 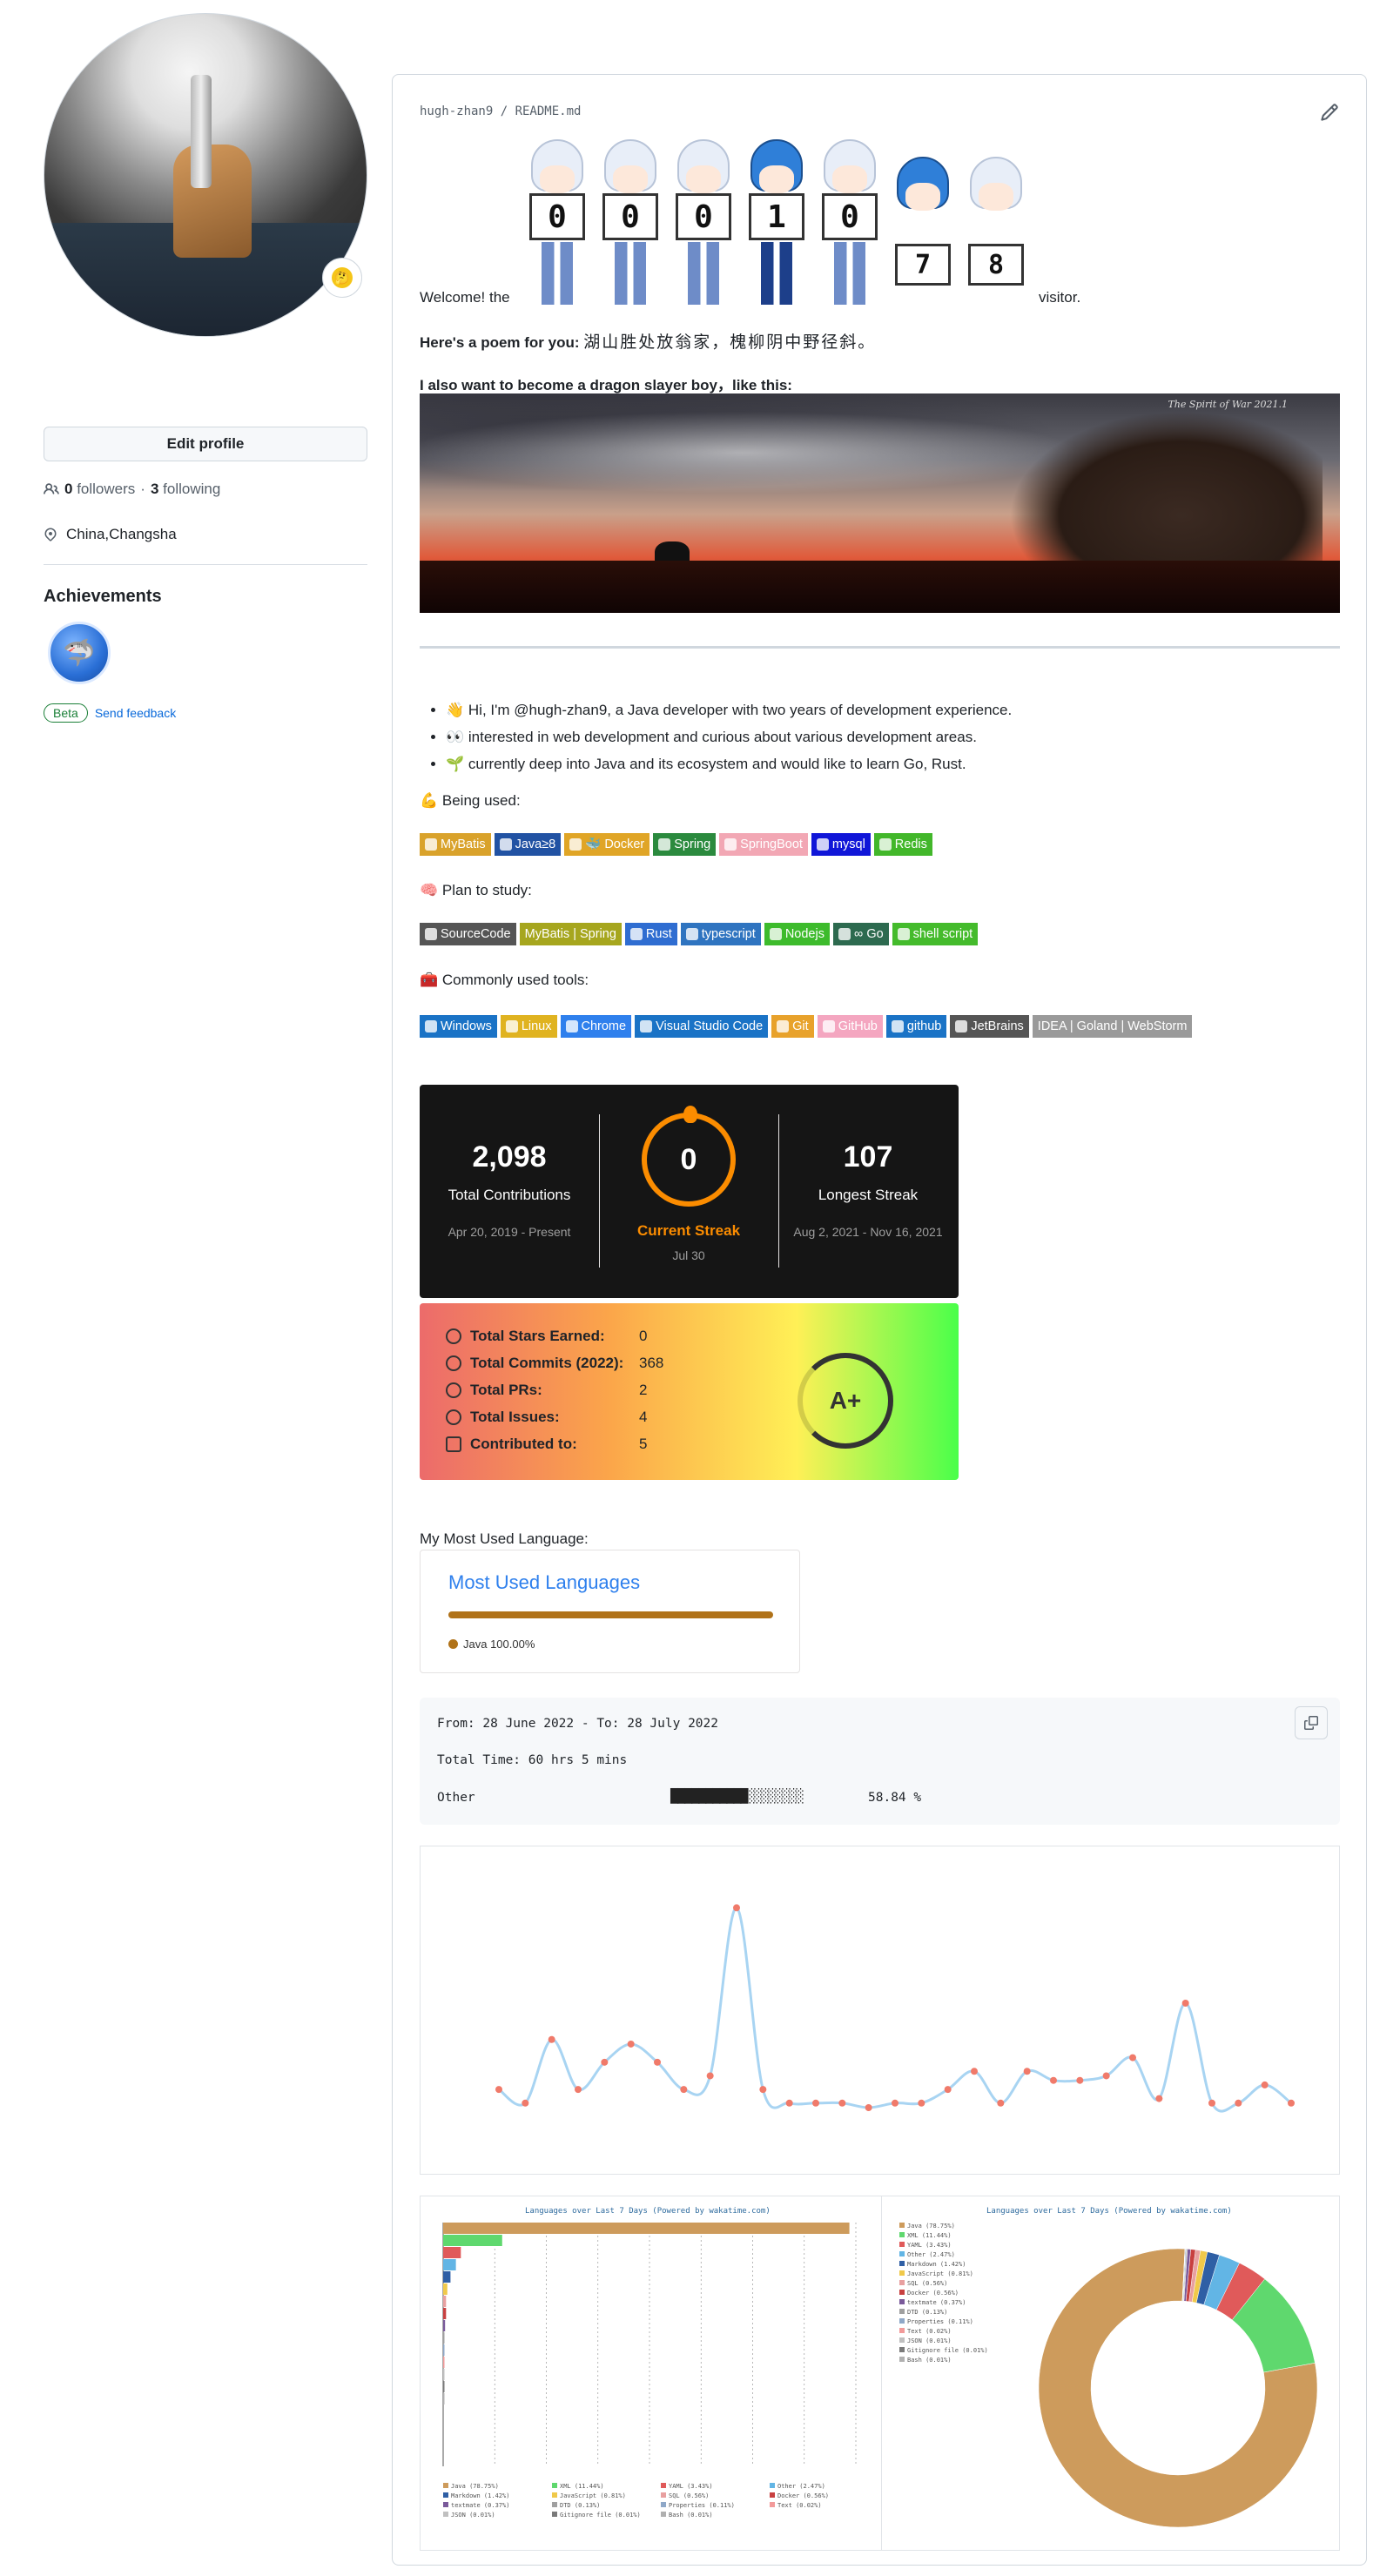 I want to click on badge-redis: Redis, so click(x=902, y=844).